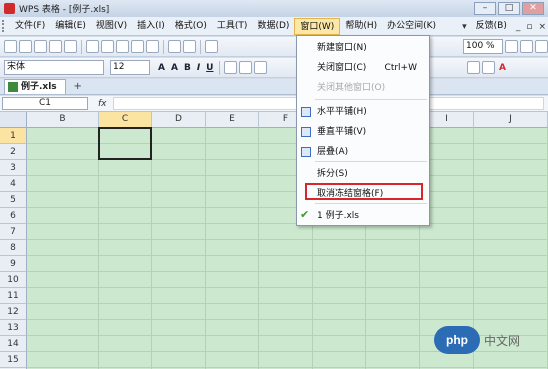 Image resolution: width=548 pixels, height=369 pixels. Describe the element at coordinates (511, 46) in the screenshot. I see `help-icon` at that location.